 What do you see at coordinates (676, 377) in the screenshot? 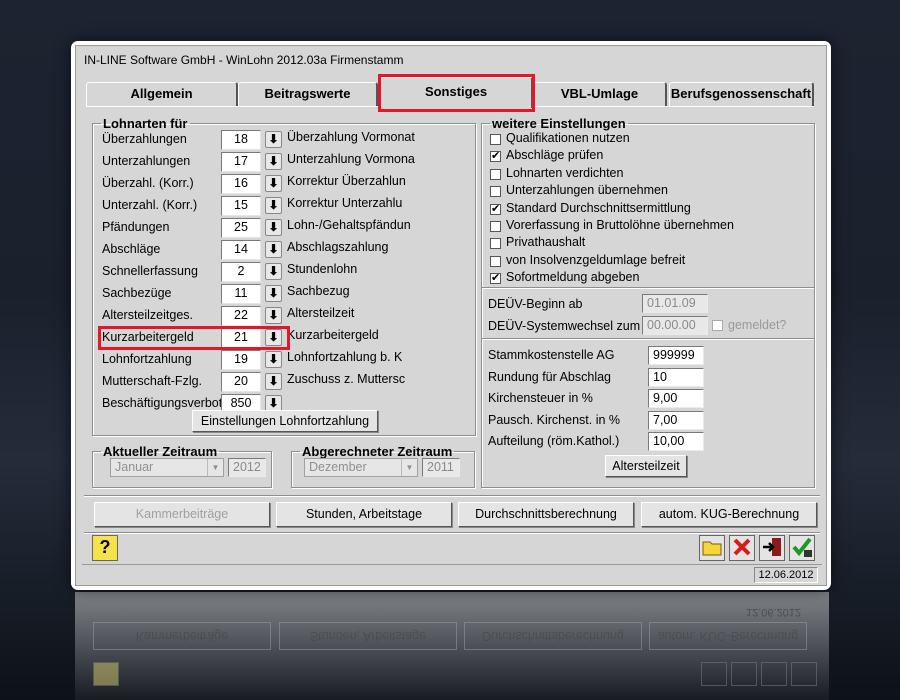
I see `setting-field-input: 10` at bounding box center [676, 377].